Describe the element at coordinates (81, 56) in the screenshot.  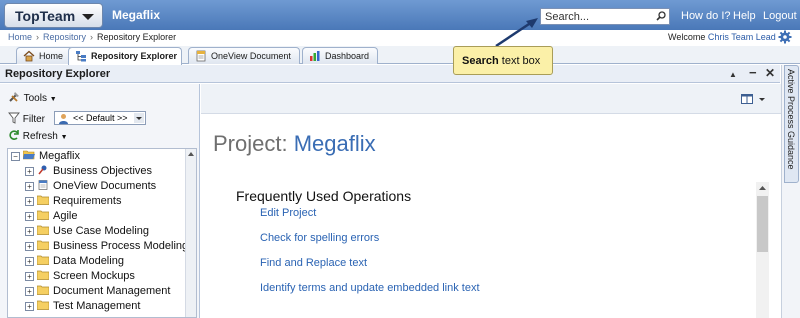
I see `repository-icon` at that location.